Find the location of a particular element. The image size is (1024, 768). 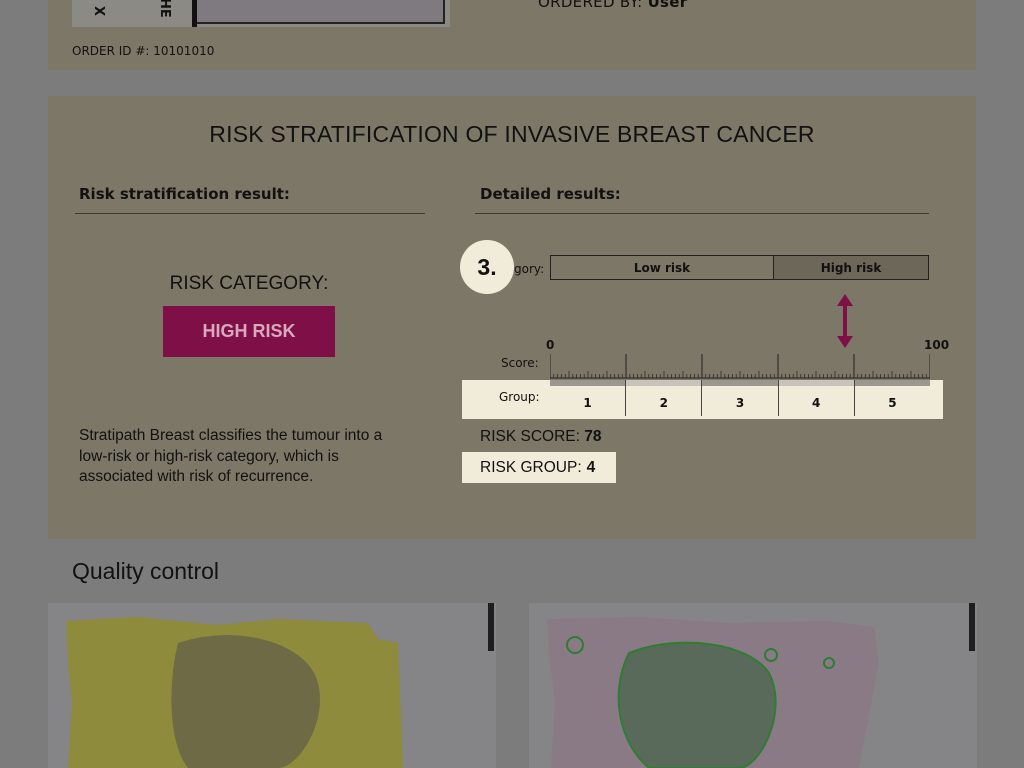

score-indicator-arrow-icon is located at coordinates (845, 321).